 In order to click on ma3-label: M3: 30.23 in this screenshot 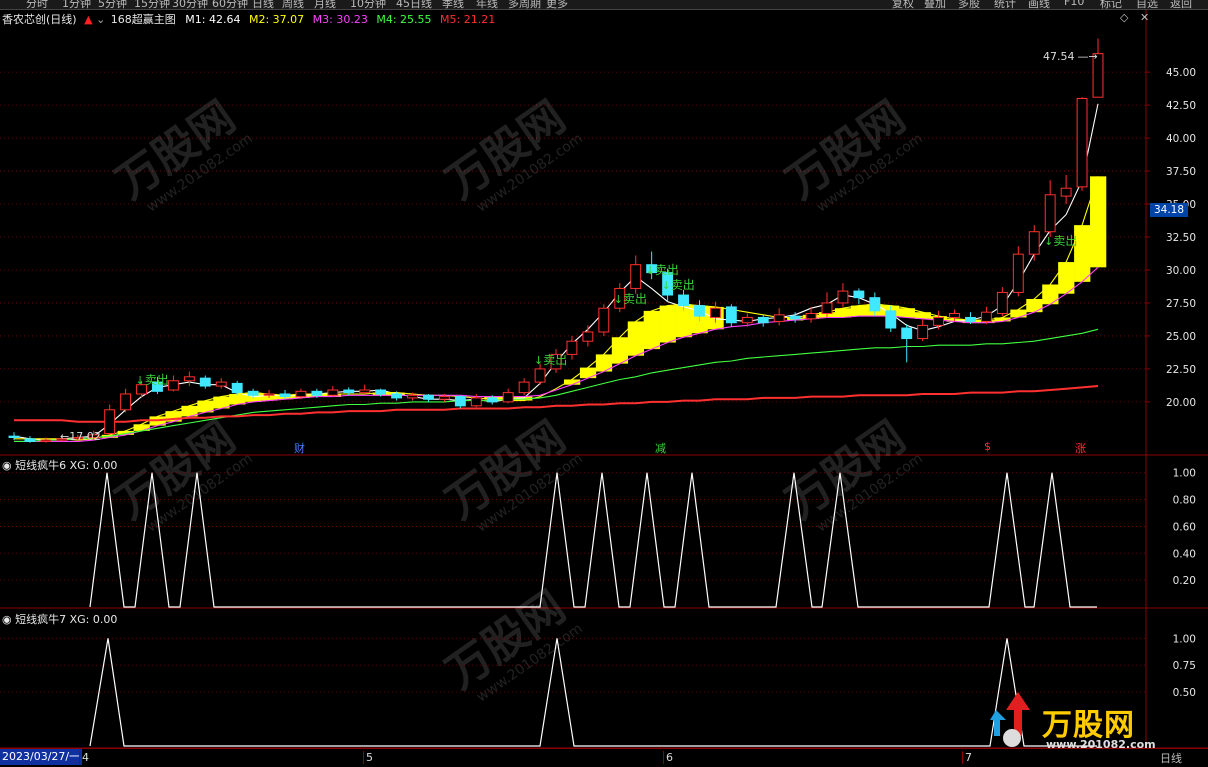, I will do `click(340, 19)`.